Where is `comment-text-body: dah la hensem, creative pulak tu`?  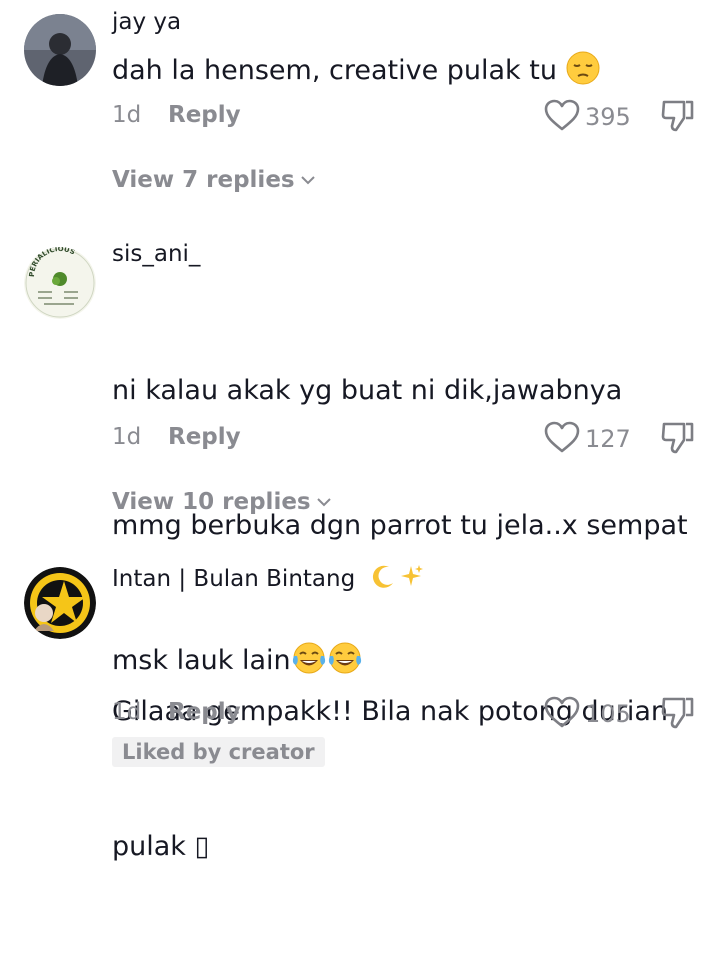
comment-text-body: dah la hensem, creative pulak tu is located at coordinates (339, 70).